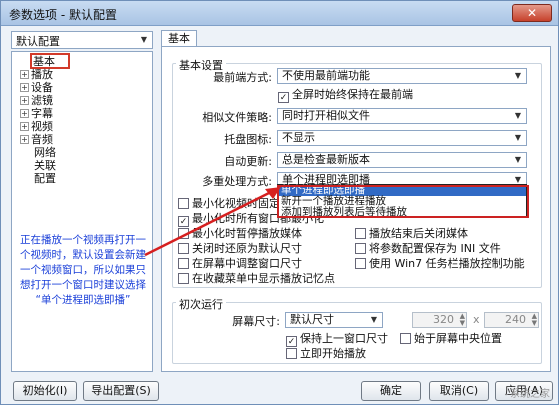  What do you see at coordinates (326, 75) in the screenshot?
I see `topmost-value: 不使用最前端功能` at bounding box center [326, 75].